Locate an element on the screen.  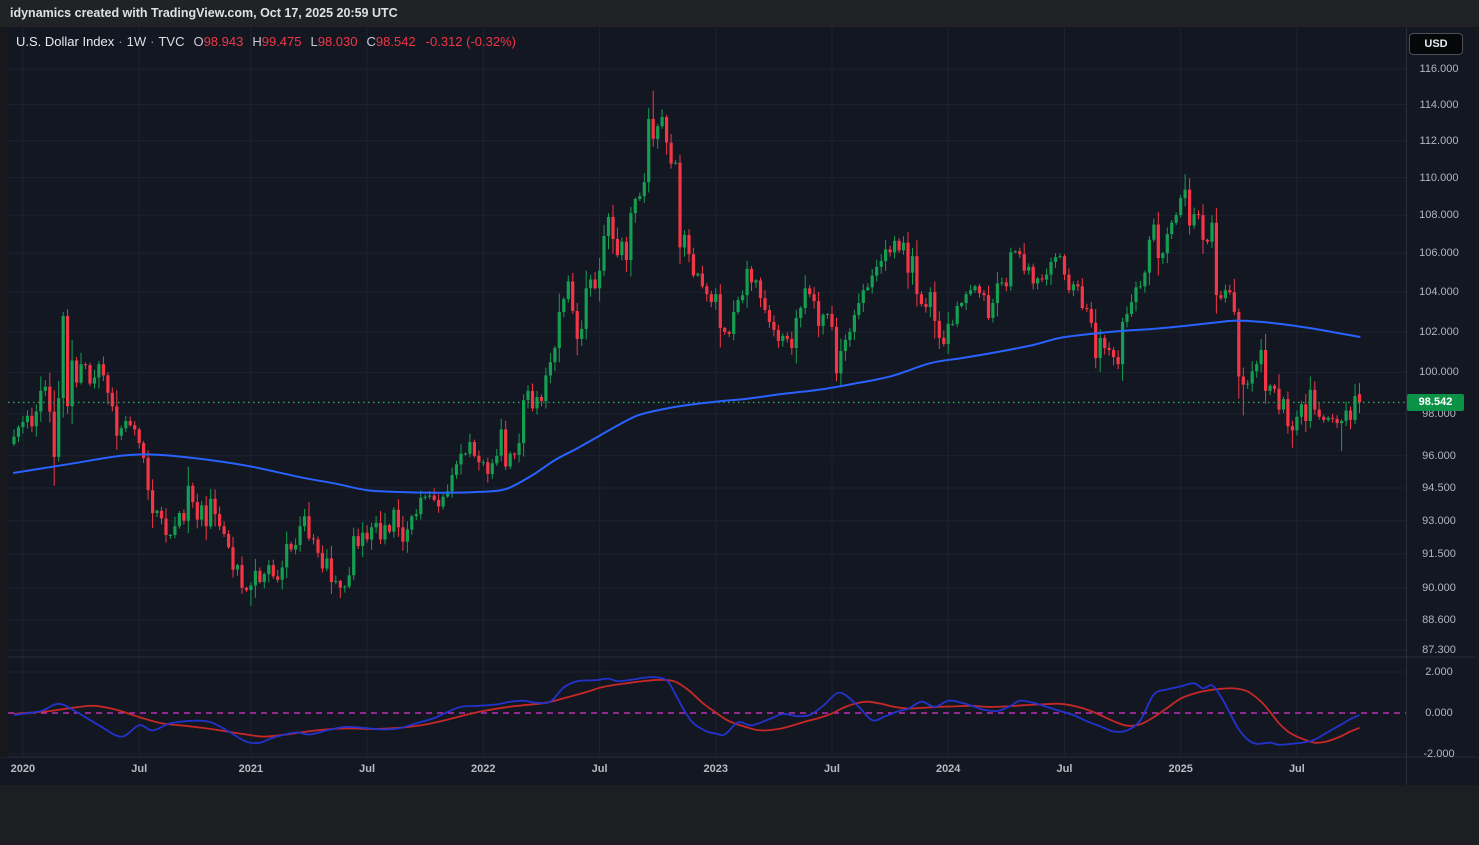
ohlc-values: O98.943 H99.475 L98.030 C98.542 is located at coordinates (299, 41).